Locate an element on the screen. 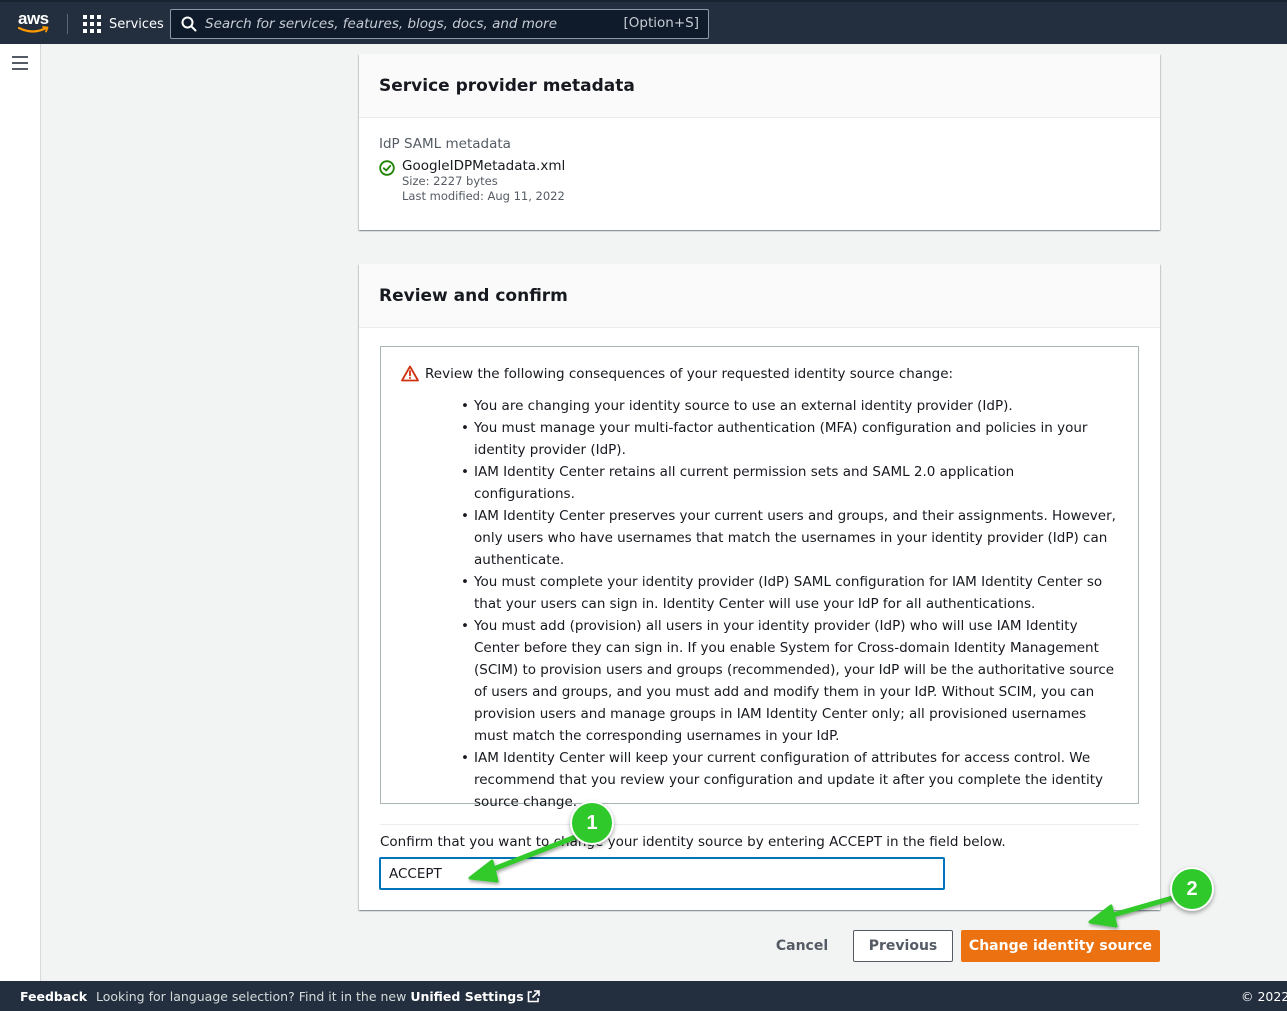  unified-settings-label: Unified Settings is located at coordinates (467, 996).